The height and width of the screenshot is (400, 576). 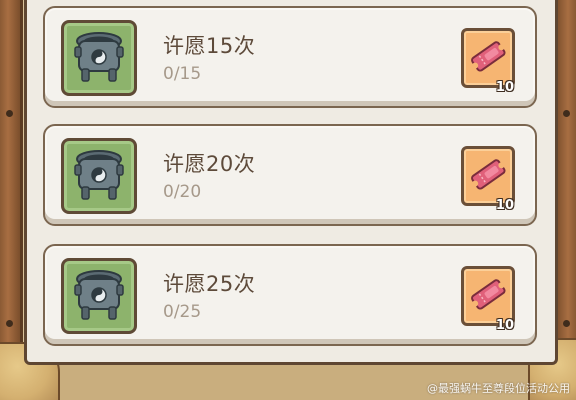 What do you see at coordinates (182, 312) in the screenshot?
I see `quest-progress: 0/25` at bounding box center [182, 312].